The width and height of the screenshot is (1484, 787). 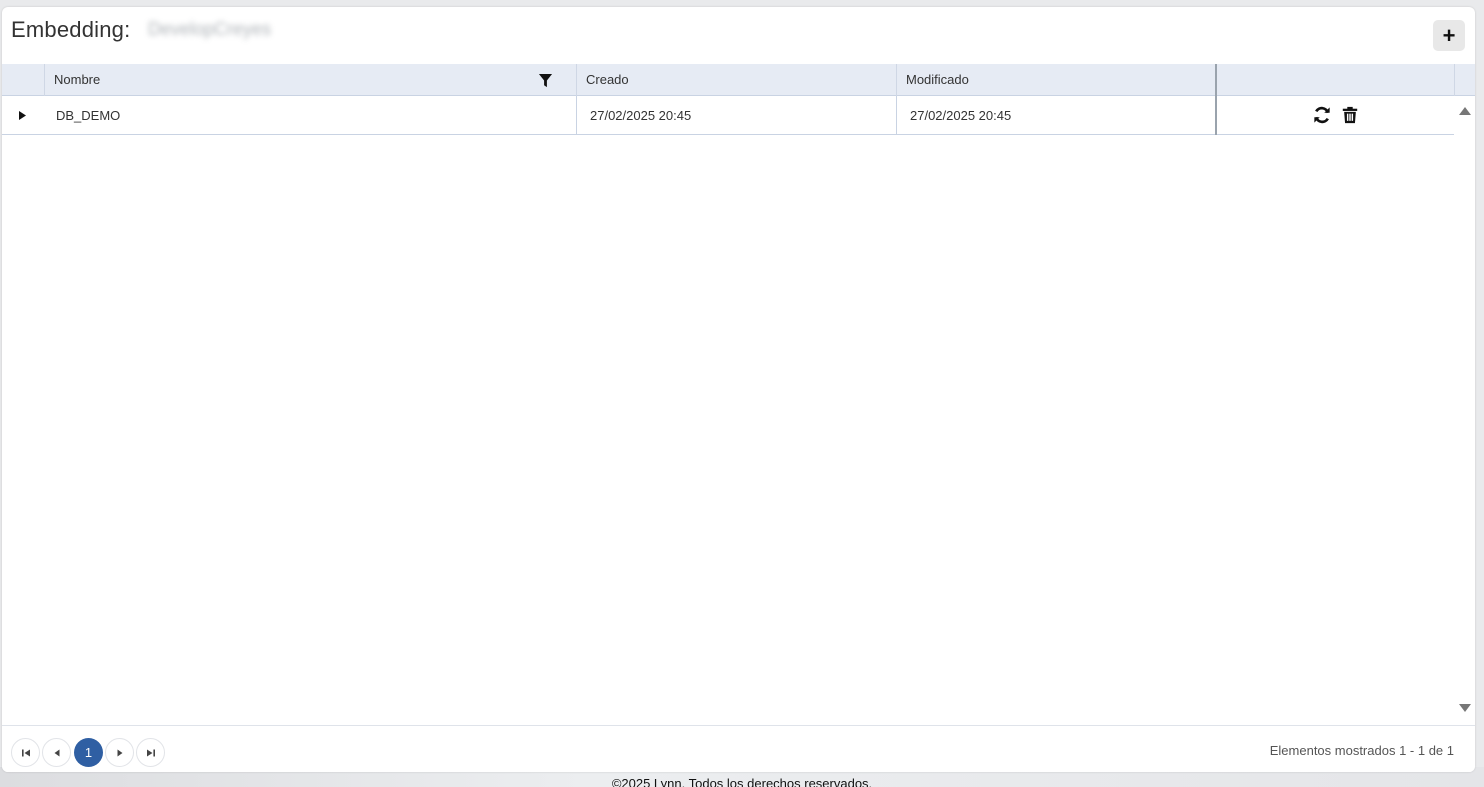 What do you see at coordinates (1350, 115) in the screenshot?
I see `trash-icon` at bounding box center [1350, 115].